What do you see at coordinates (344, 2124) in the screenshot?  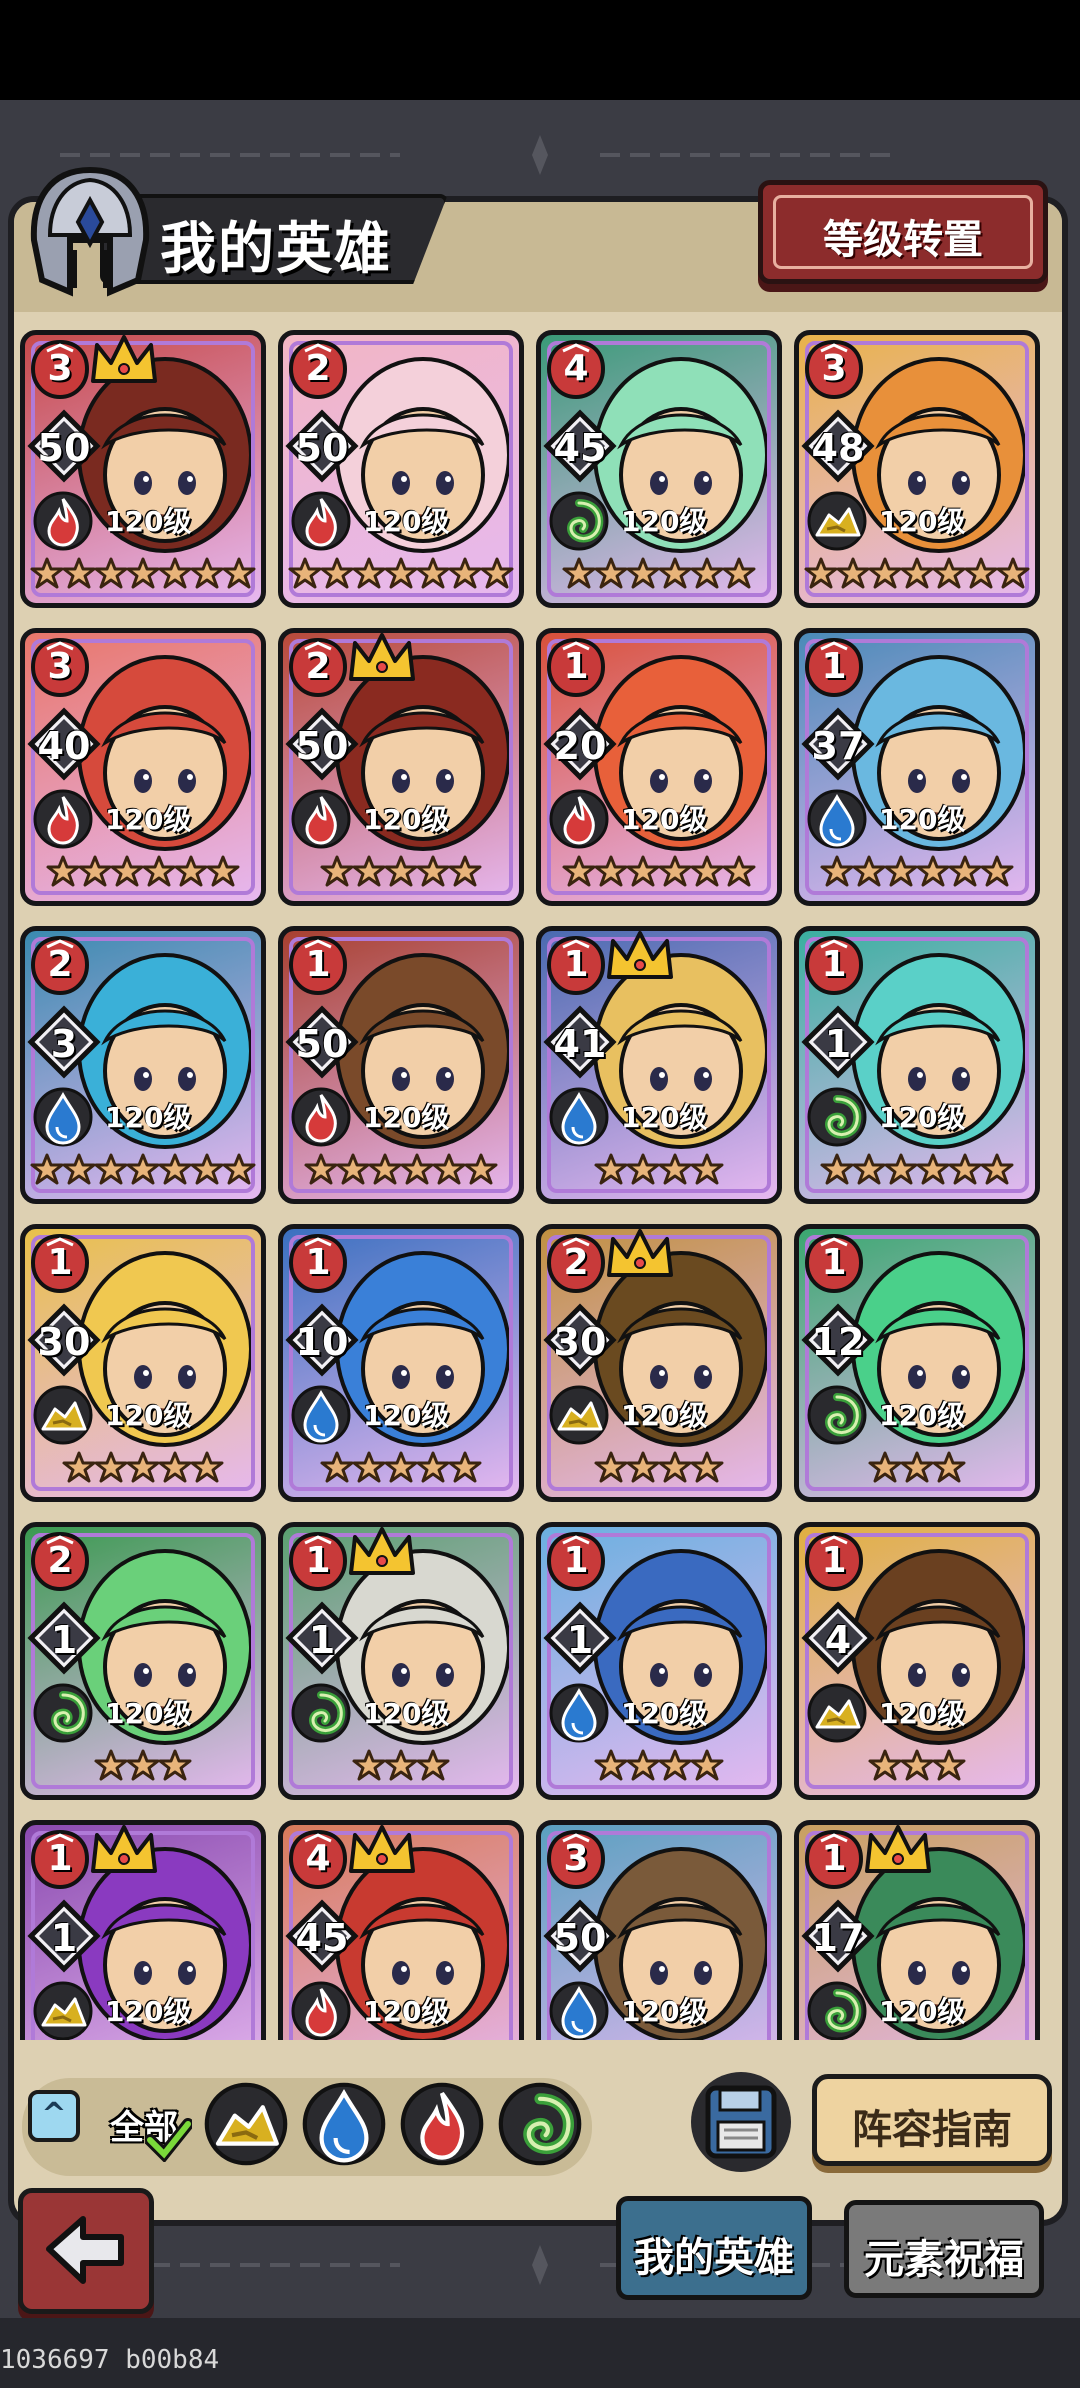 I see `filter-water-button` at bounding box center [344, 2124].